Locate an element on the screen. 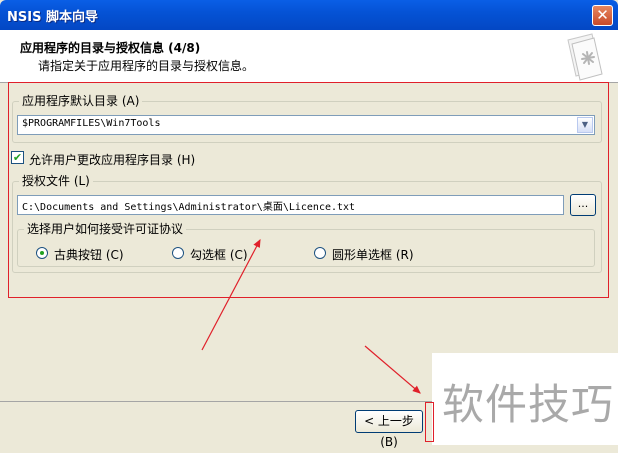  default-dir-legend: 应用程序默认目录 (A) is located at coordinates (81, 101).